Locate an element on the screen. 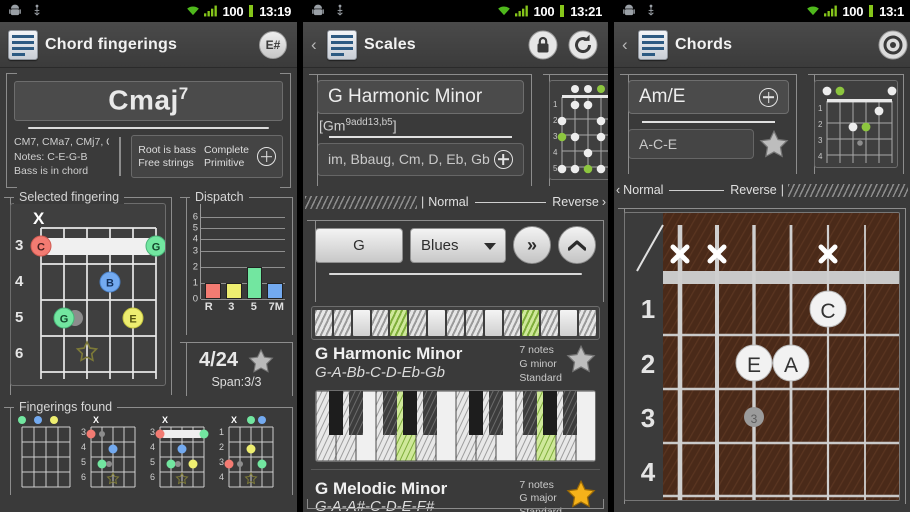 The height and width of the screenshot is (512, 910). chord-mini-fretboard: 1 2 3 4 is located at coordinates (856, 124).